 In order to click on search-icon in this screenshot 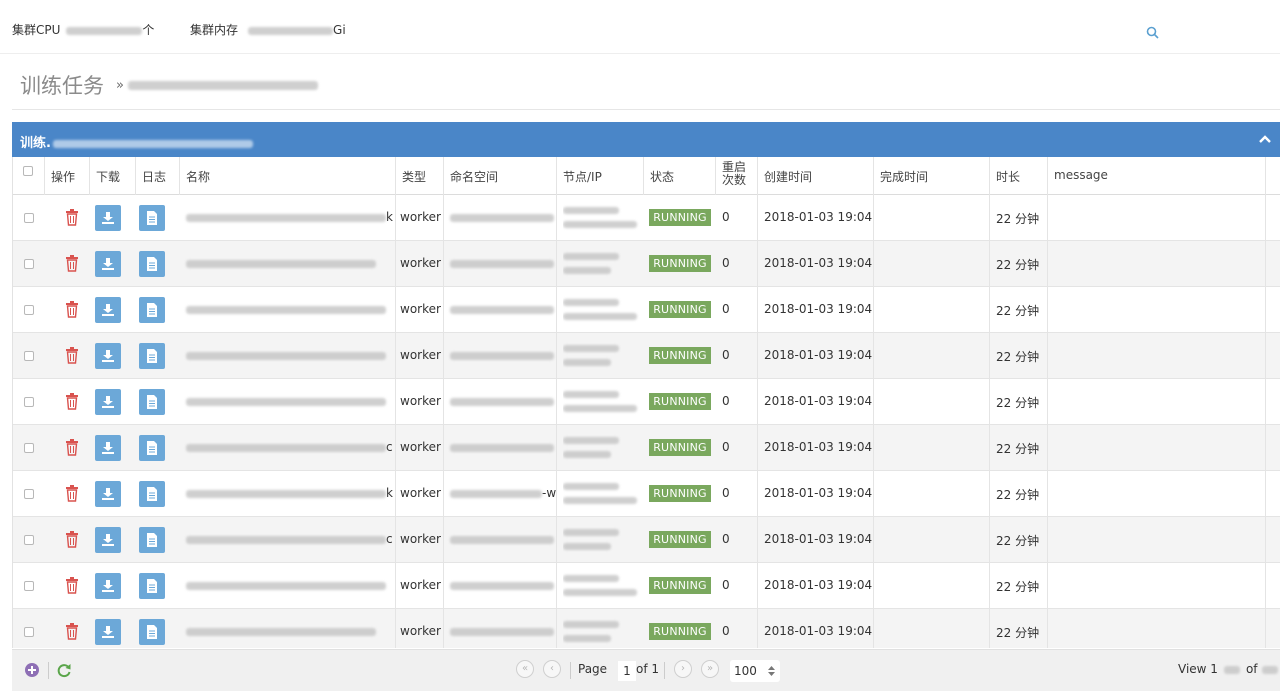, I will do `click(1152, 32)`.